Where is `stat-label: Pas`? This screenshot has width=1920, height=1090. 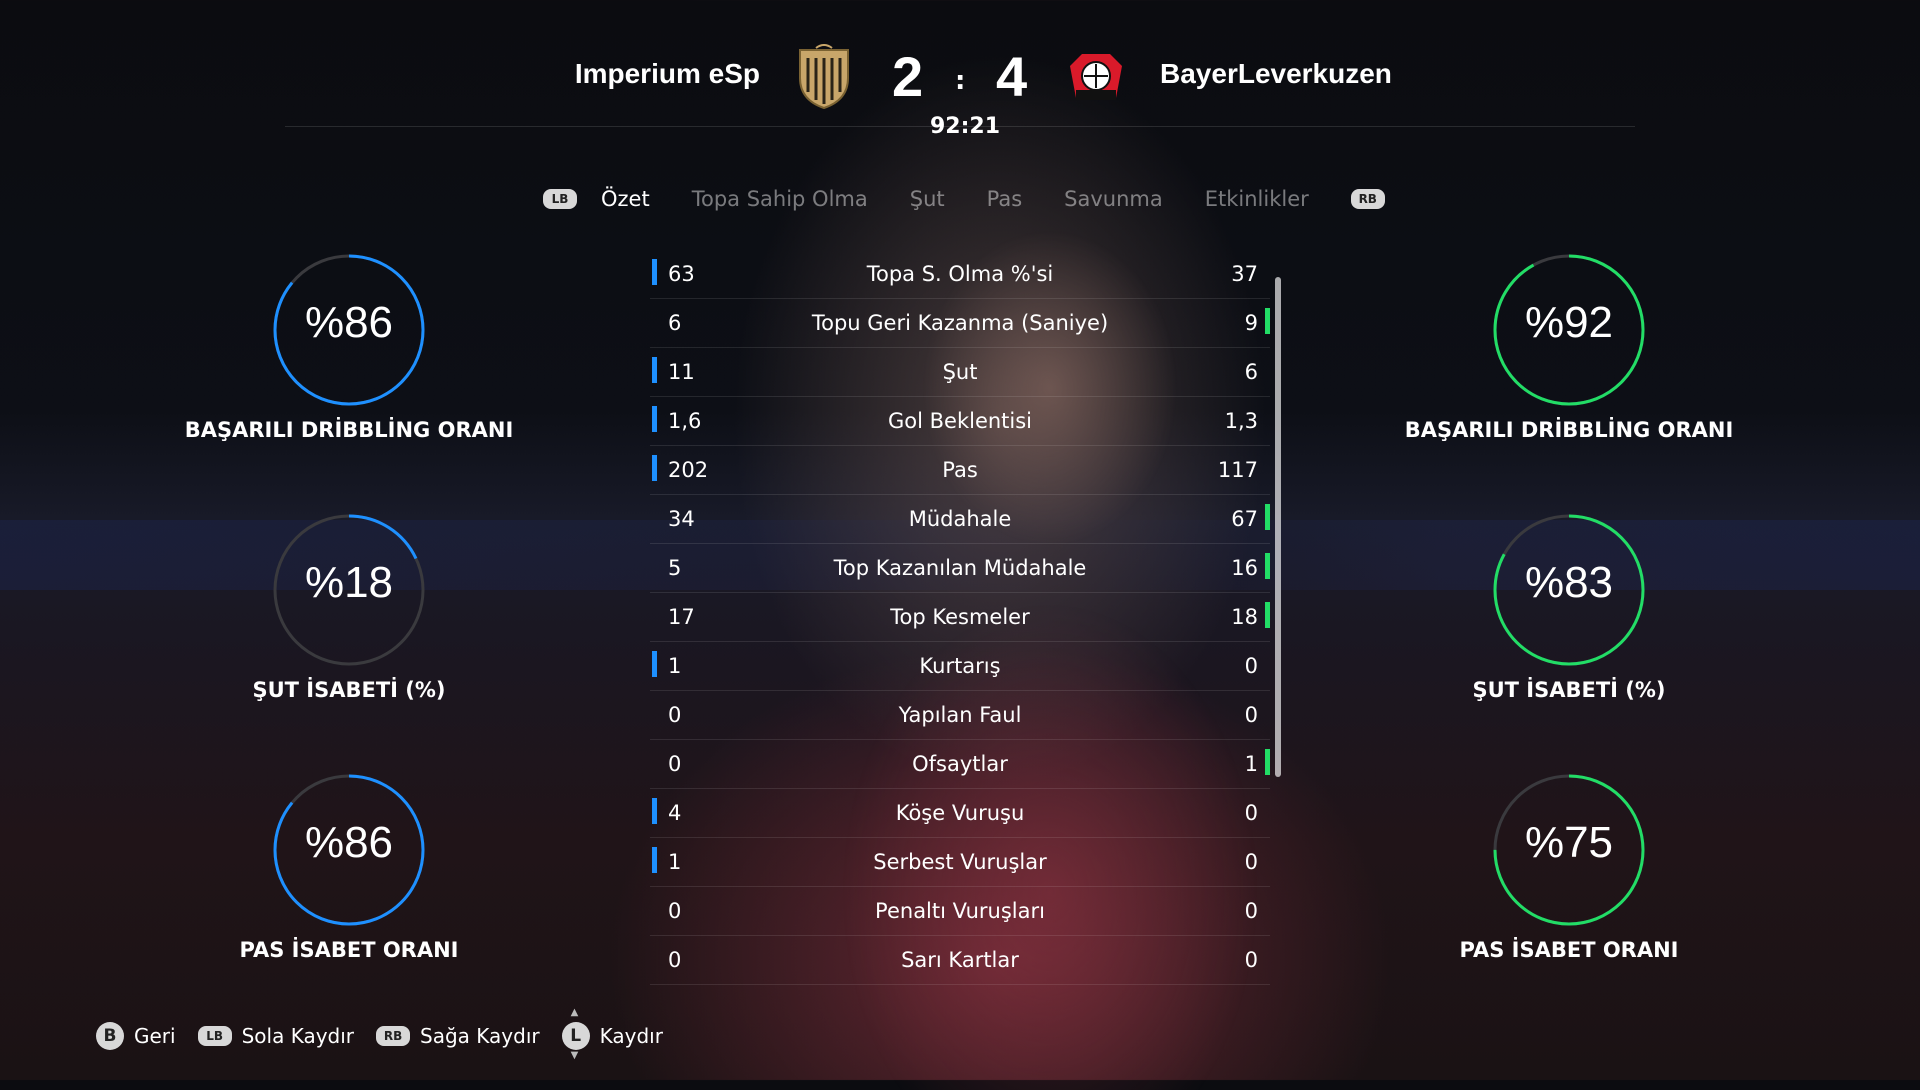 stat-label: Pas is located at coordinates (960, 470).